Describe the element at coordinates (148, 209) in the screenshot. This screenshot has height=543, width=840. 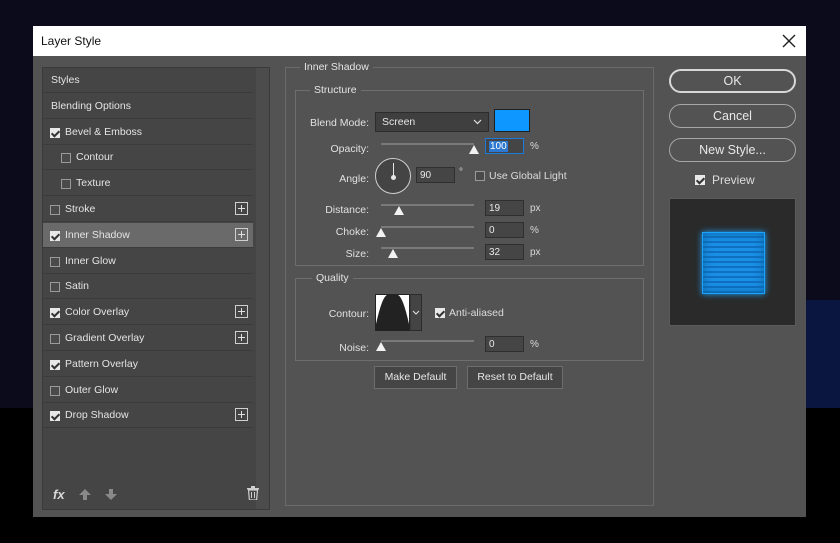
I see `style-item-stroke: Stroke` at that location.